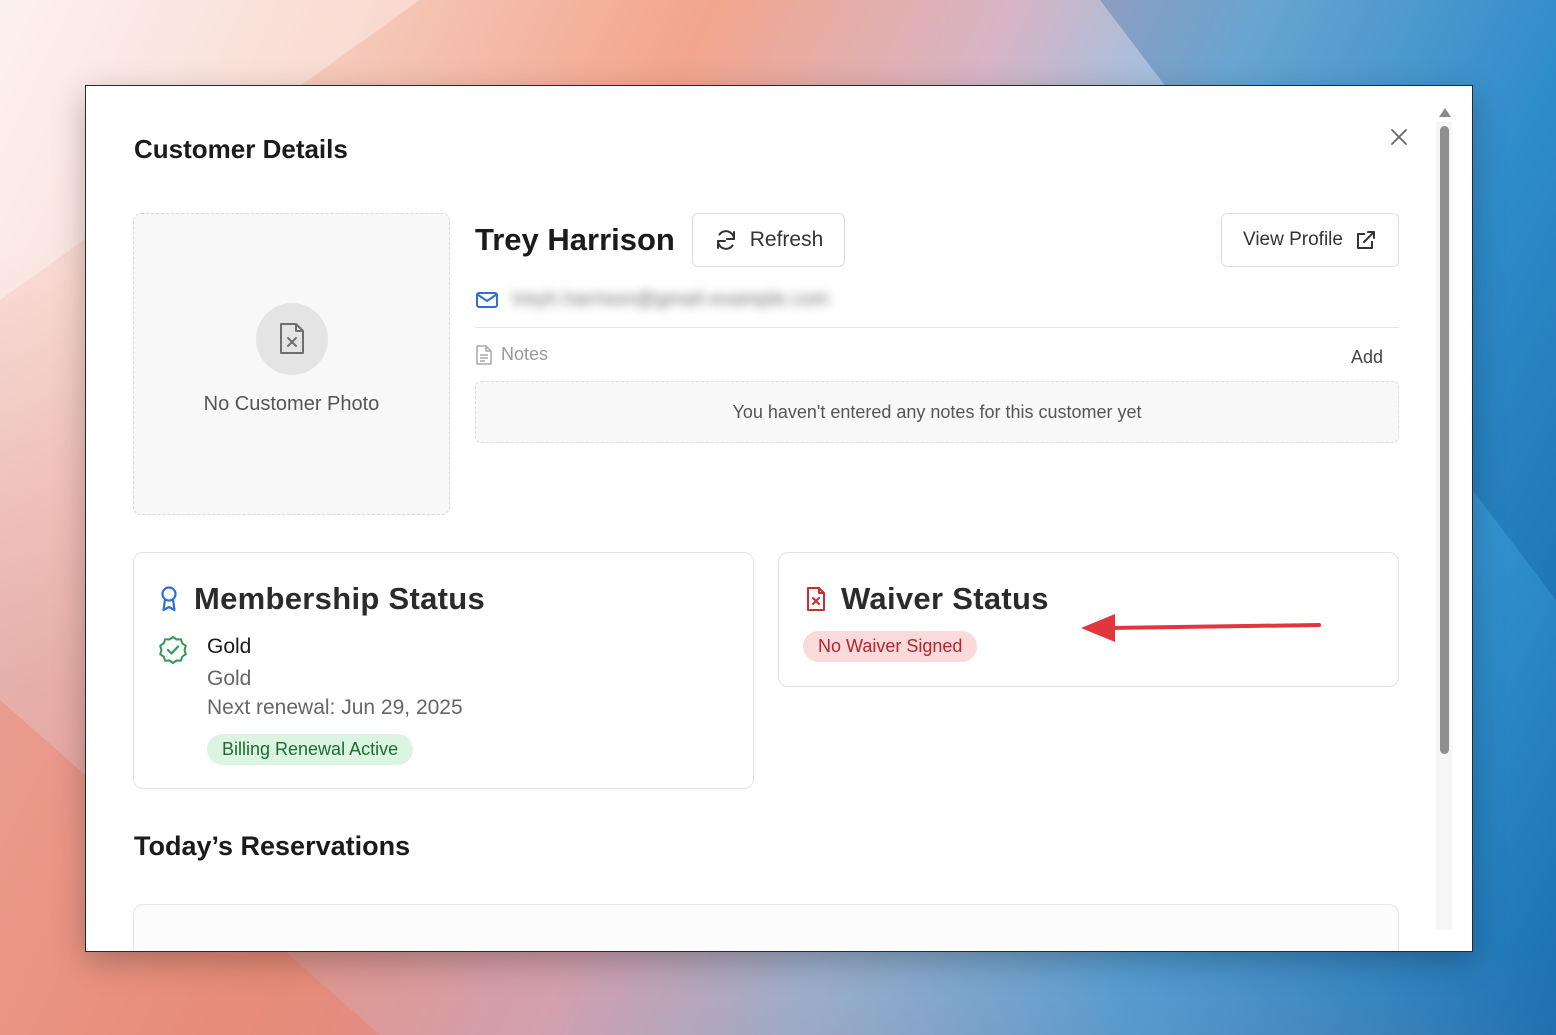  I want to click on refresh-label: Refresh, so click(786, 239).